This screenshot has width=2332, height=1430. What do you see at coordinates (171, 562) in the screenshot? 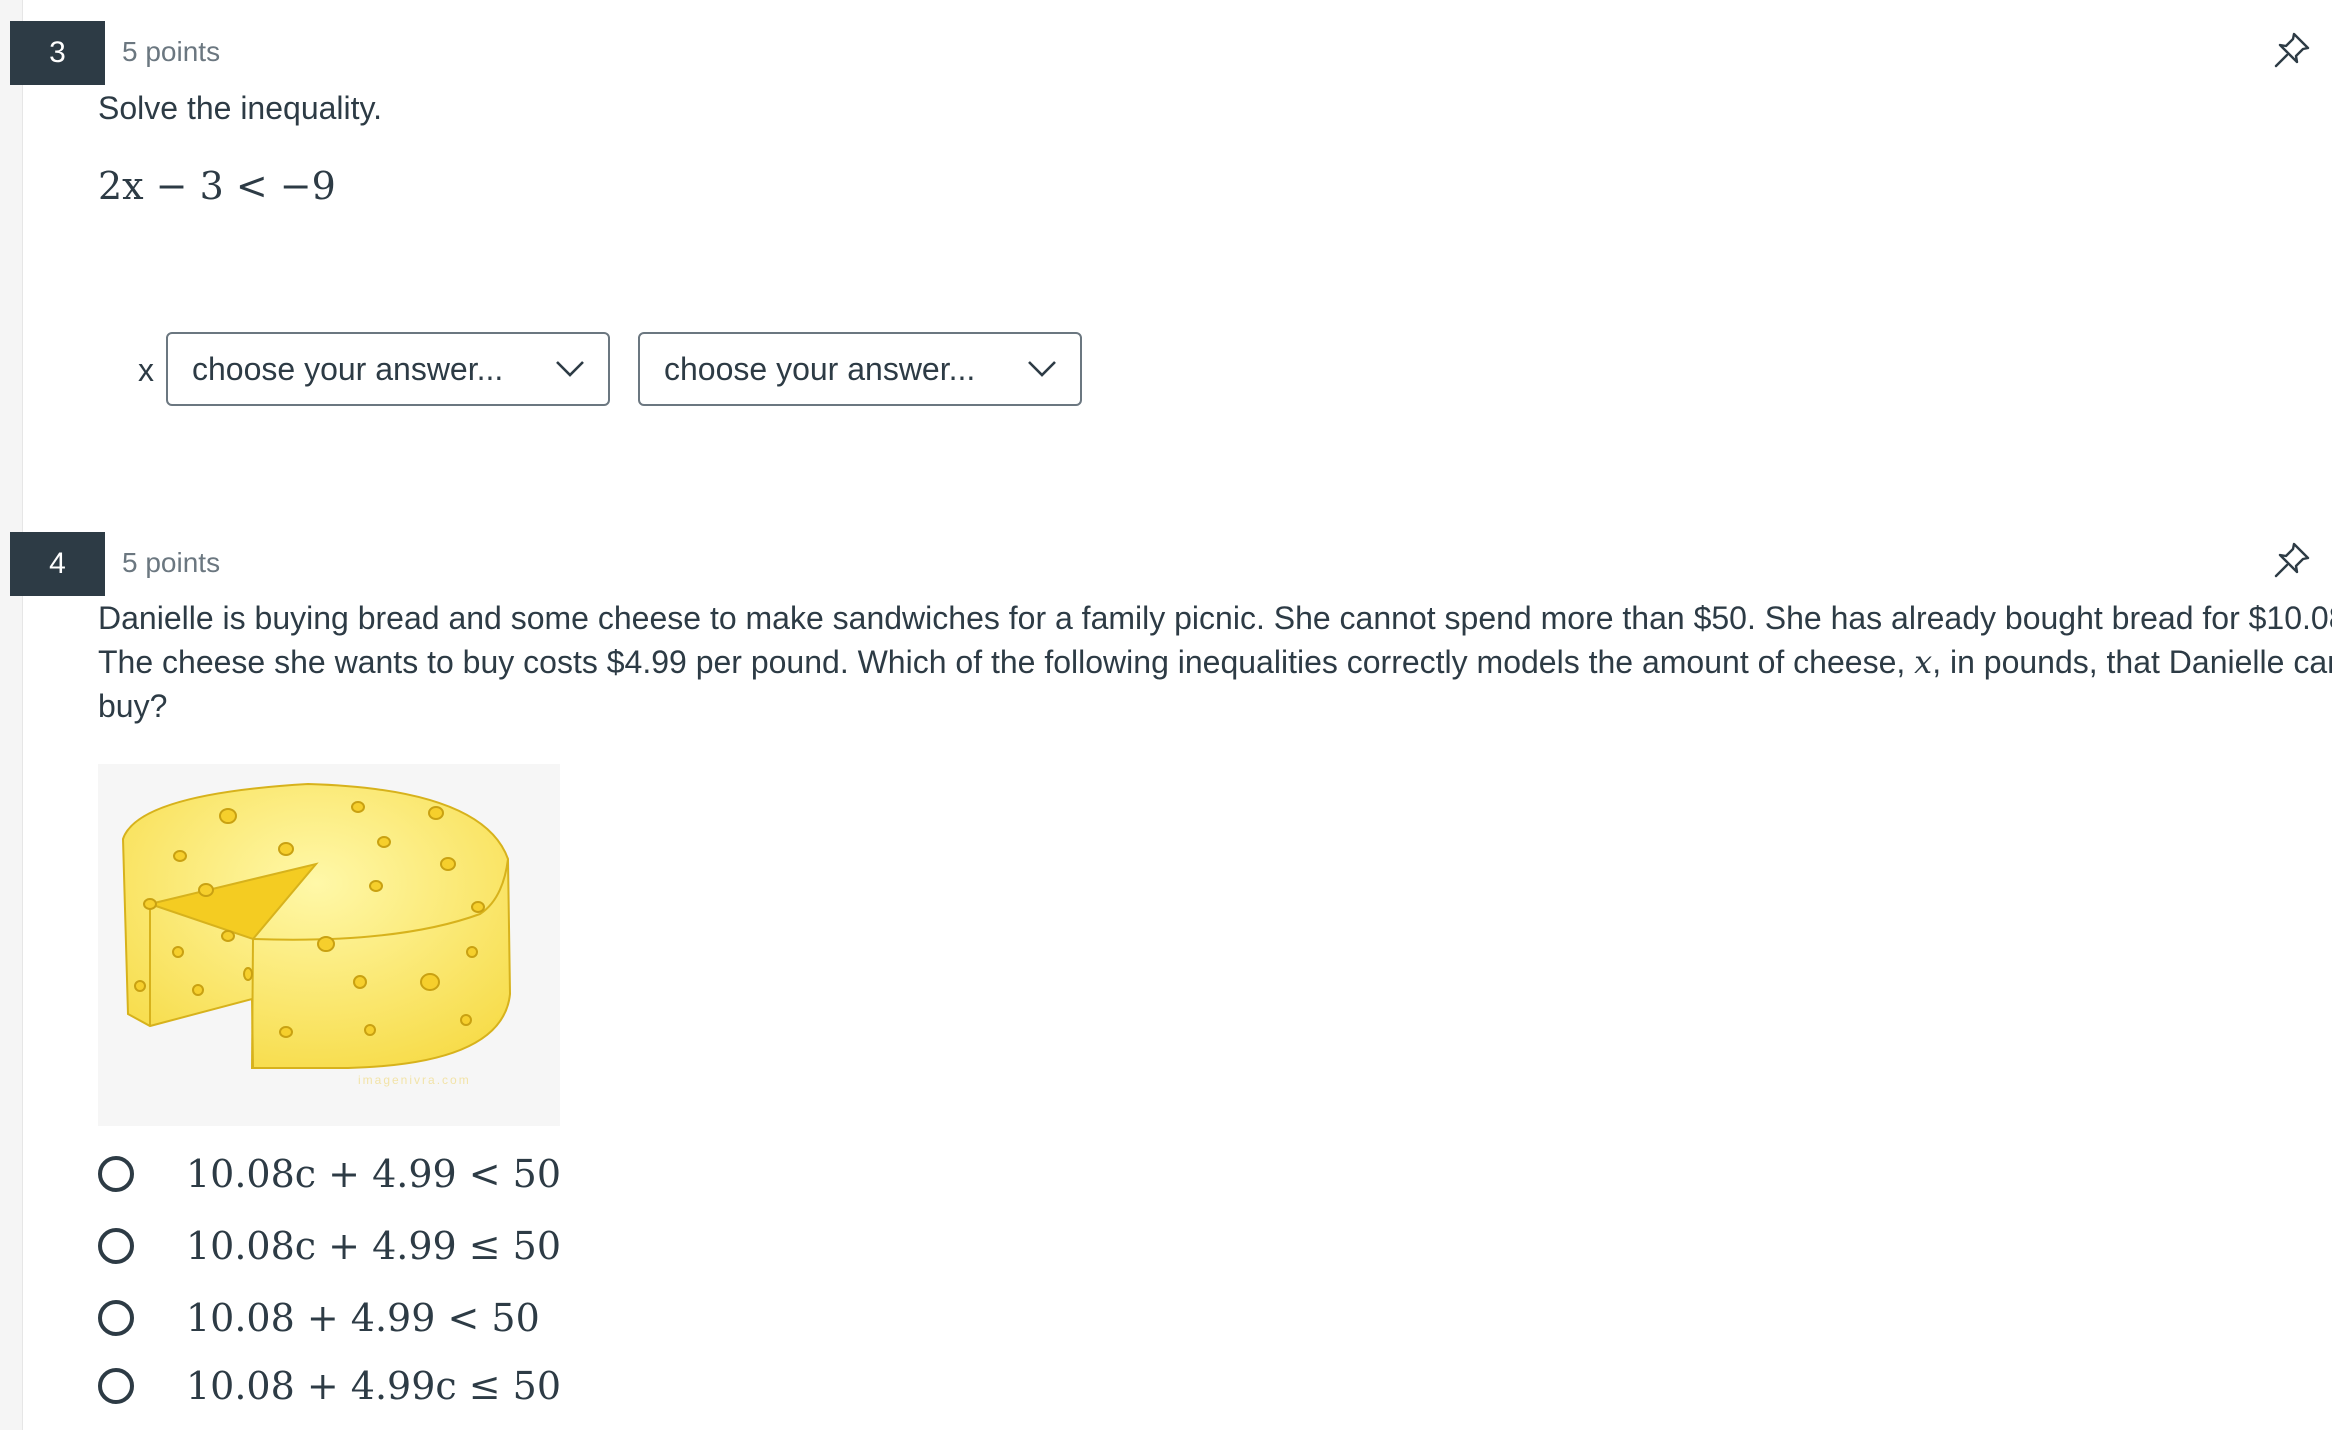
I see `question-4-points: 5 points` at bounding box center [171, 562].